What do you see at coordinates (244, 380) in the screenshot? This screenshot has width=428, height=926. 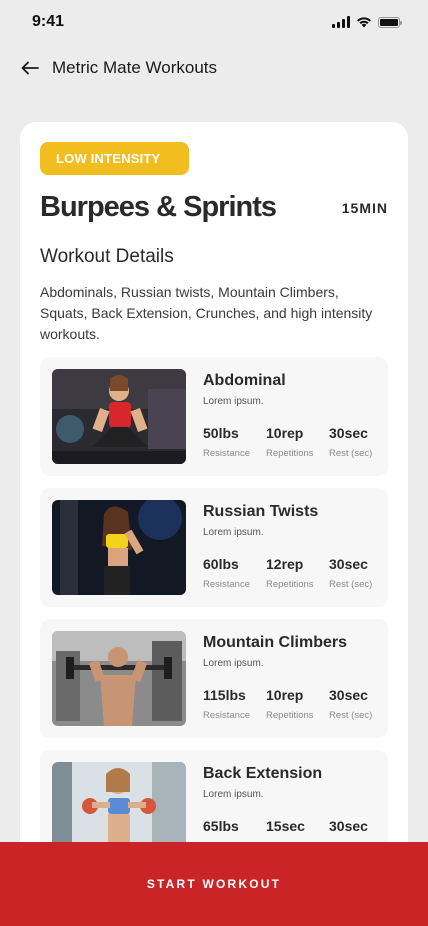 I see `exercise-name: Abdominal` at bounding box center [244, 380].